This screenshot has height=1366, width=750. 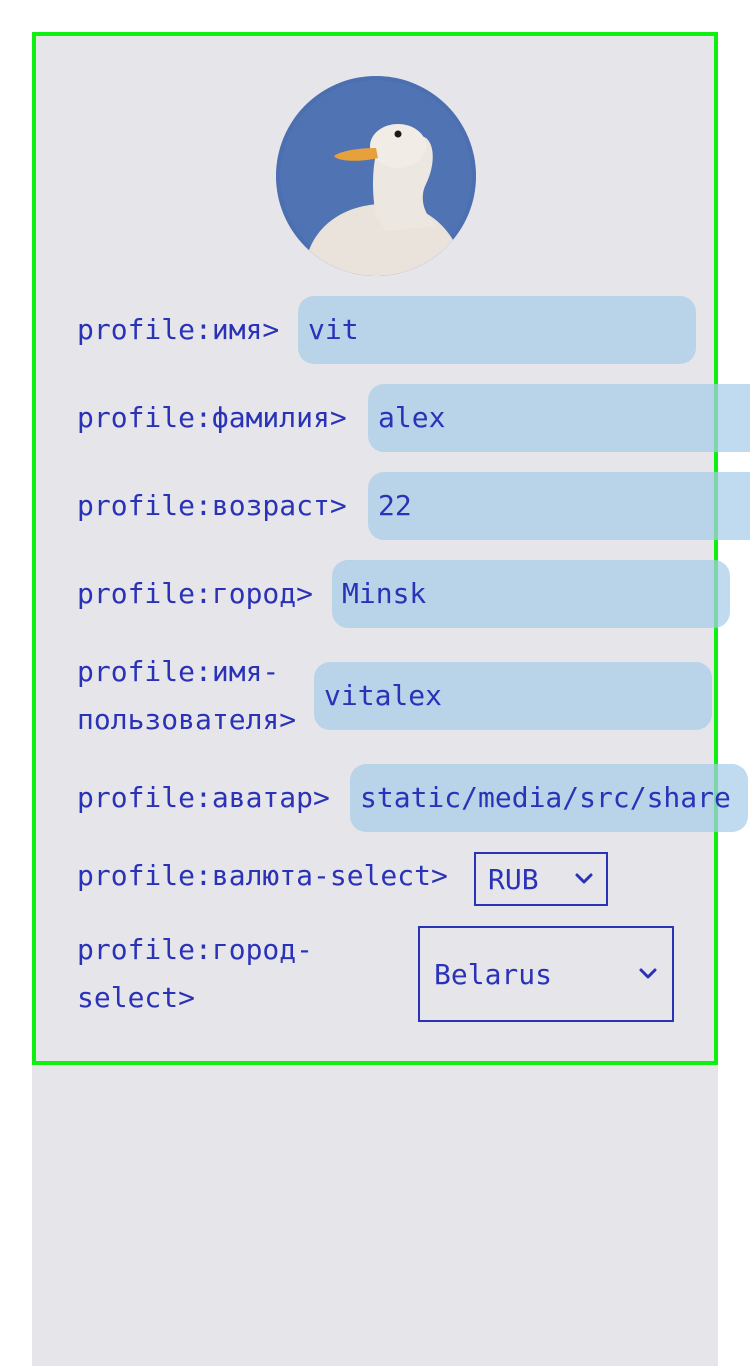 What do you see at coordinates (513, 879) in the screenshot?
I see `currency-select-value: RUB` at bounding box center [513, 879].